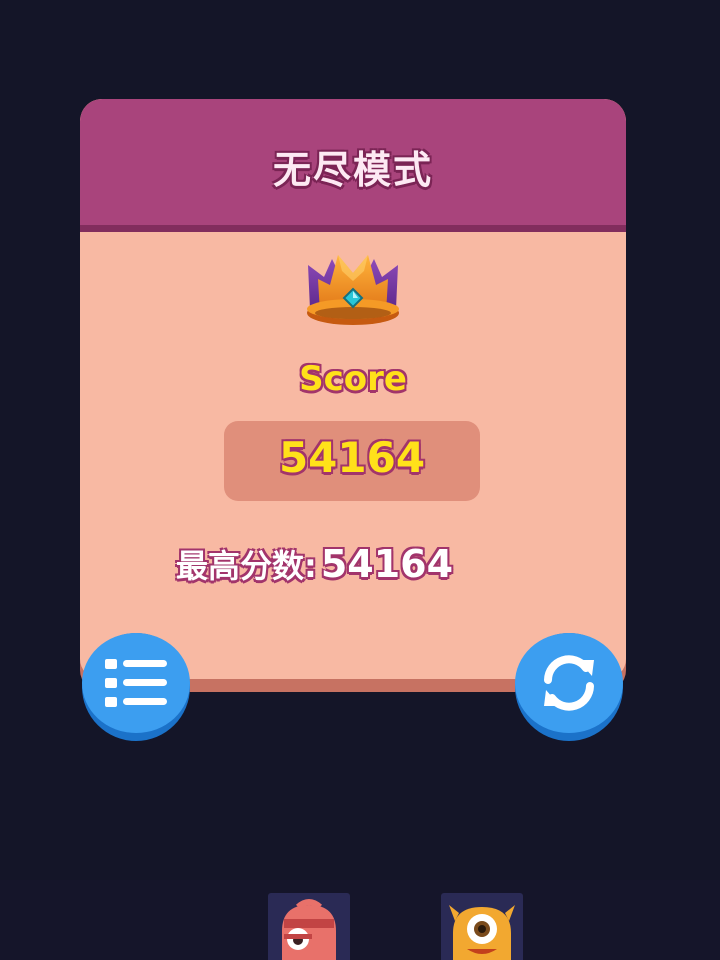 The image size is (720, 960). What do you see at coordinates (309, 929) in the screenshot?
I see `red-monster-icon` at bounding box center [309, 929].